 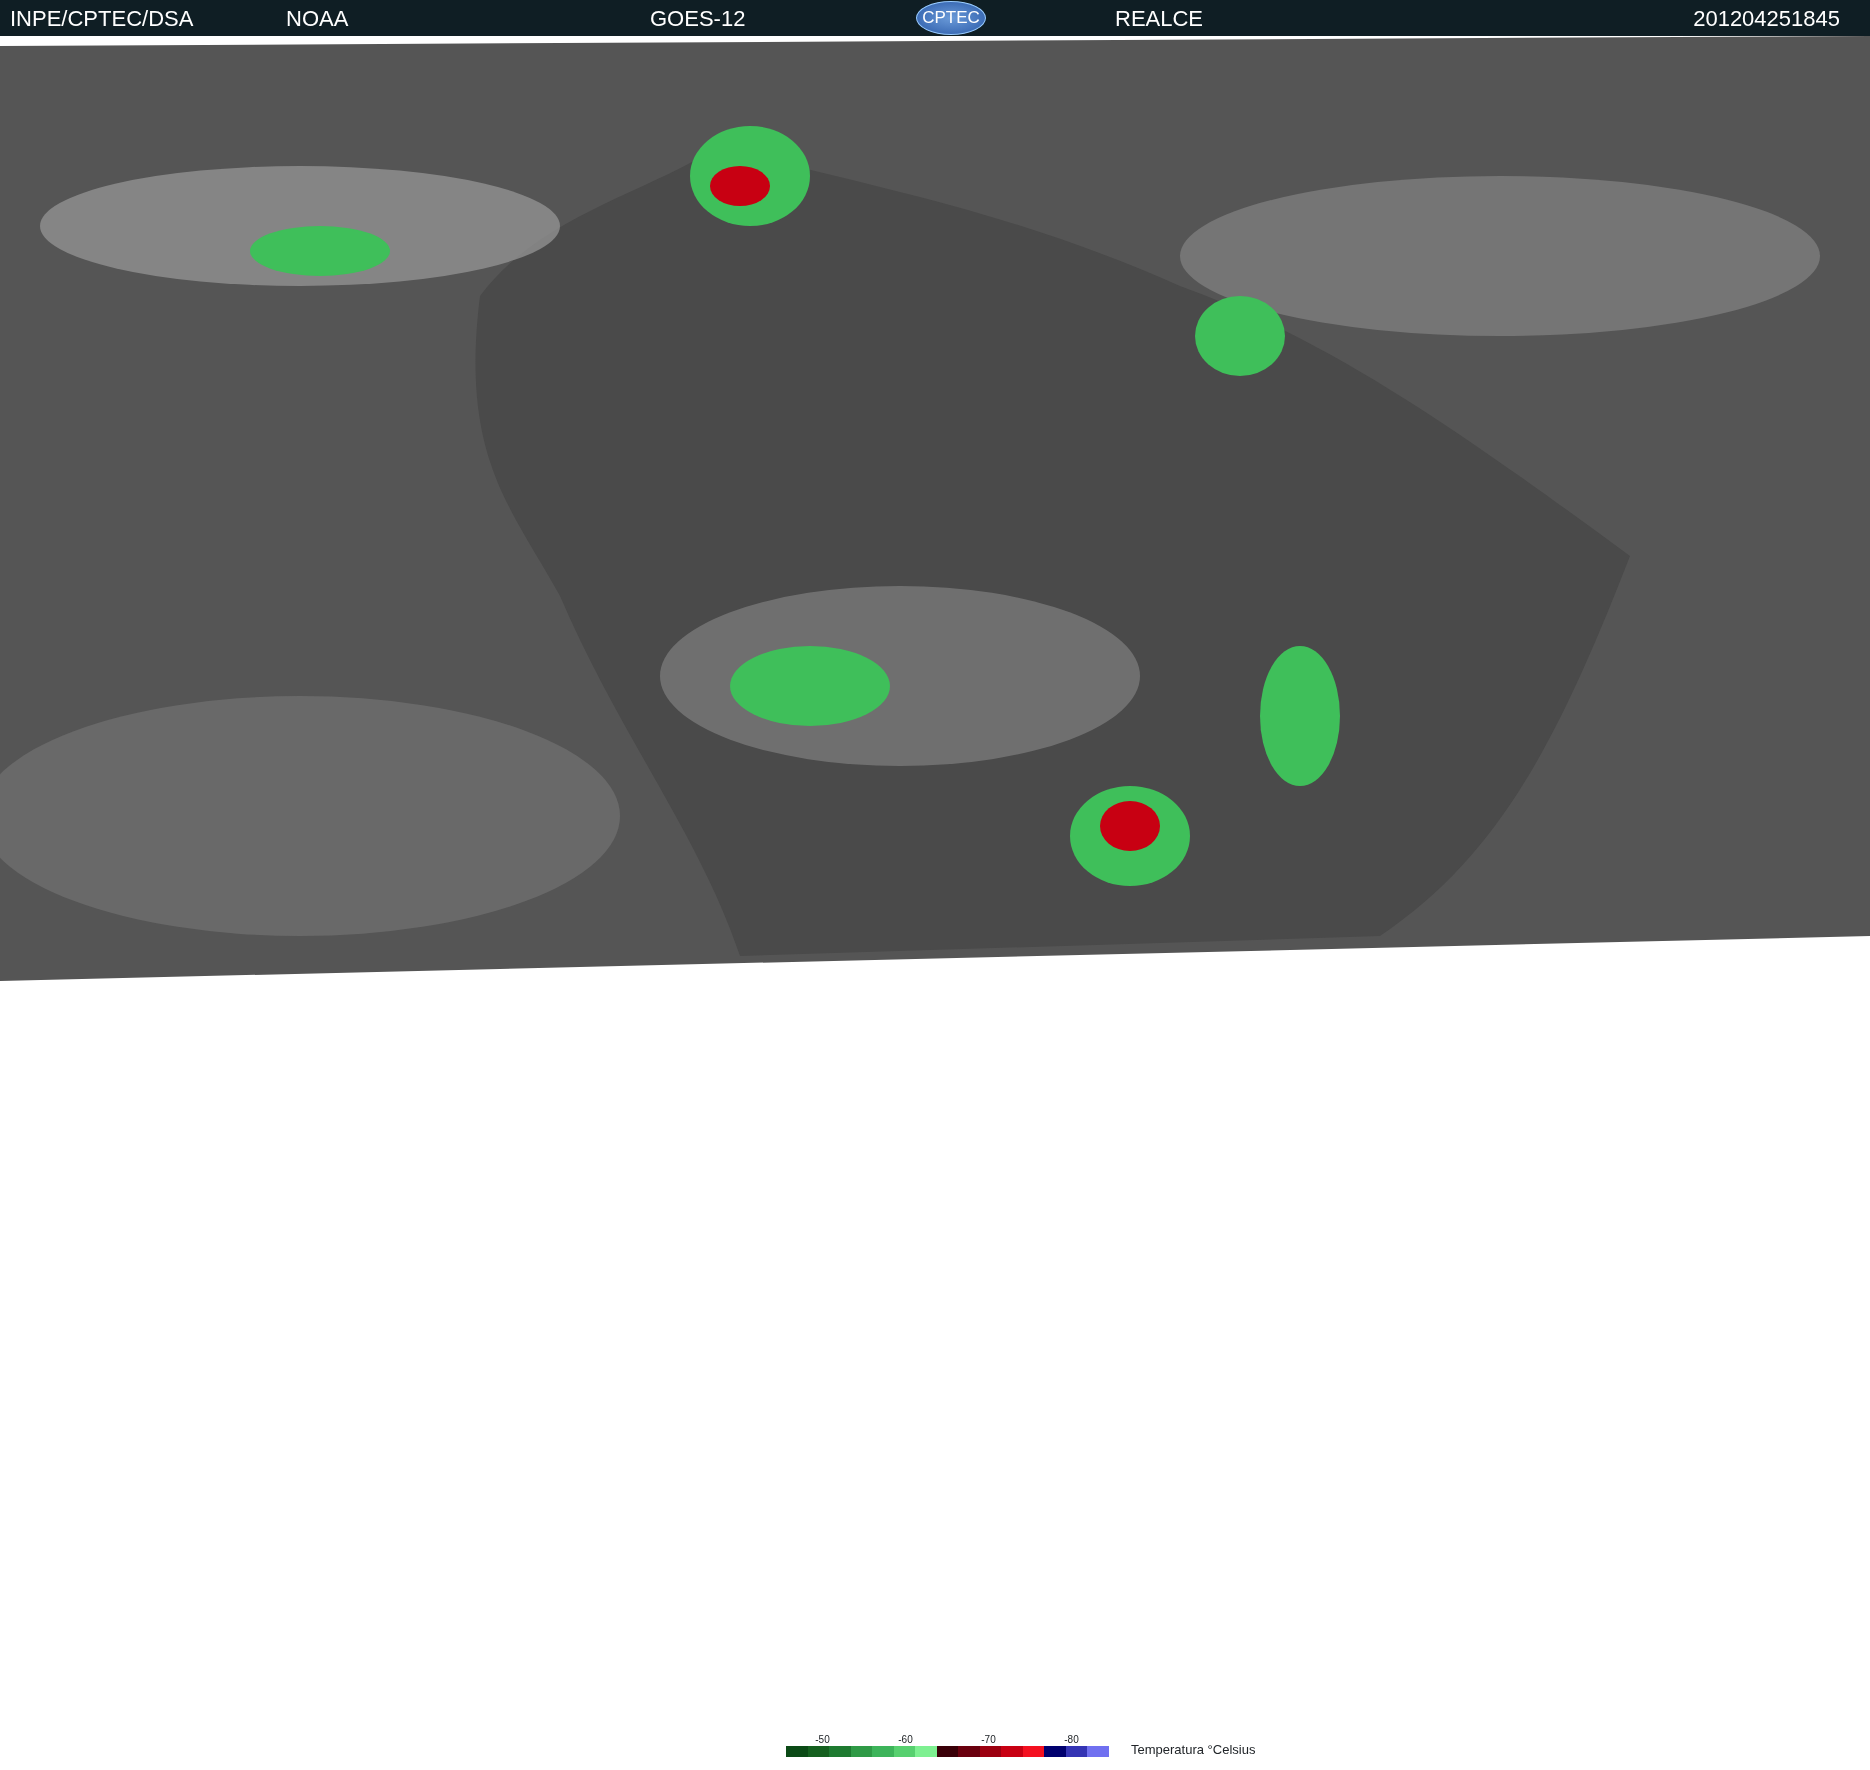 What do you see at coordinates (102, 18) in the screenshot?
I see `header-label: INPE/CPTEC/DSA` at bounding box center [102, 18].